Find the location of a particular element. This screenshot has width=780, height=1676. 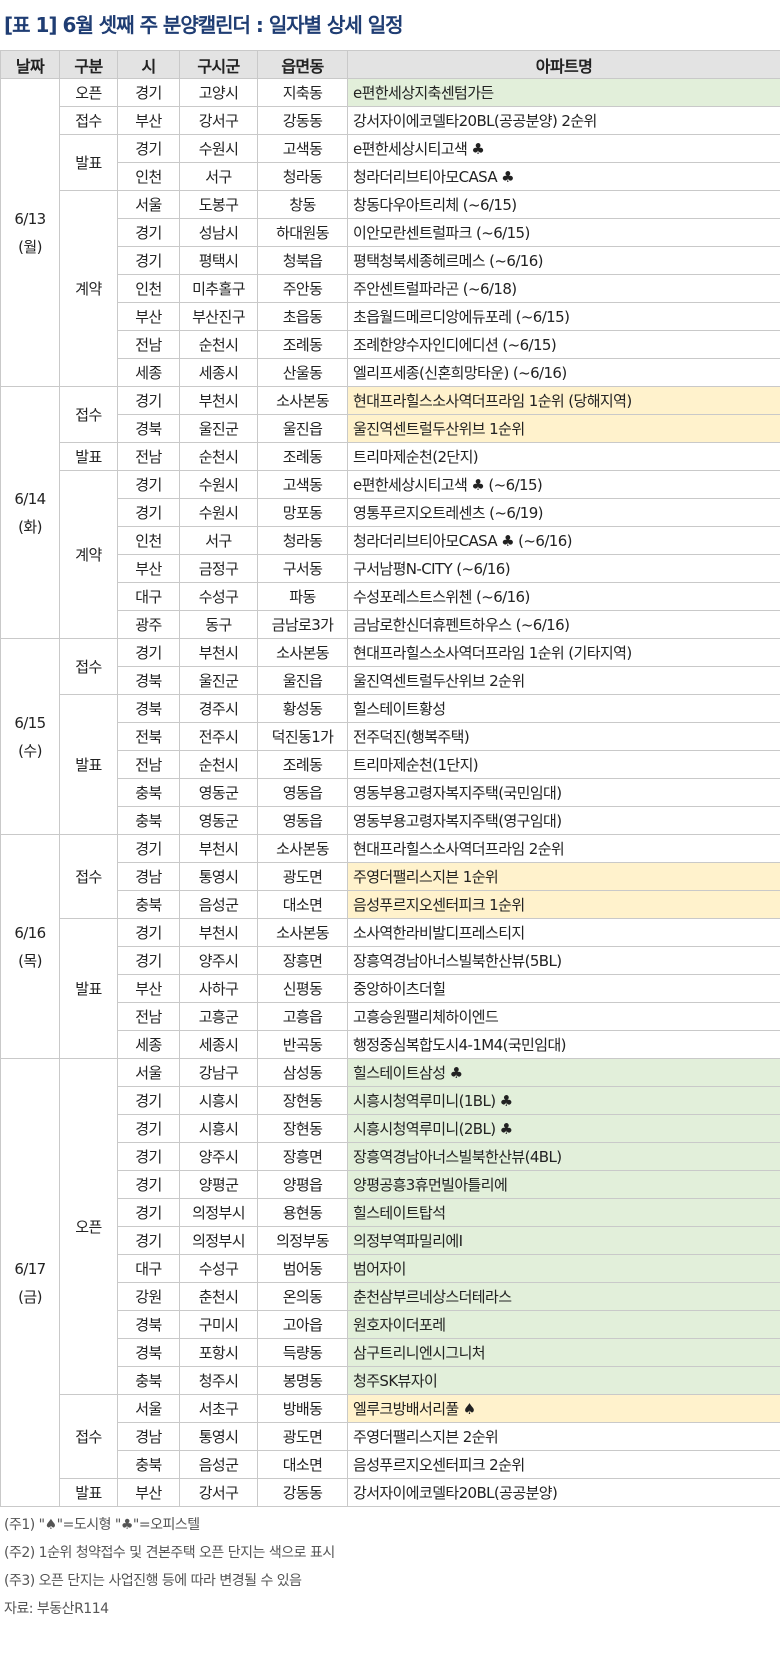

weekday-label: (금) is located at coordinates (30, 1296).